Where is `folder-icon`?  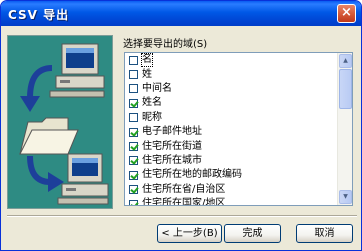
folder-icon is located at coordinates (49, 136).